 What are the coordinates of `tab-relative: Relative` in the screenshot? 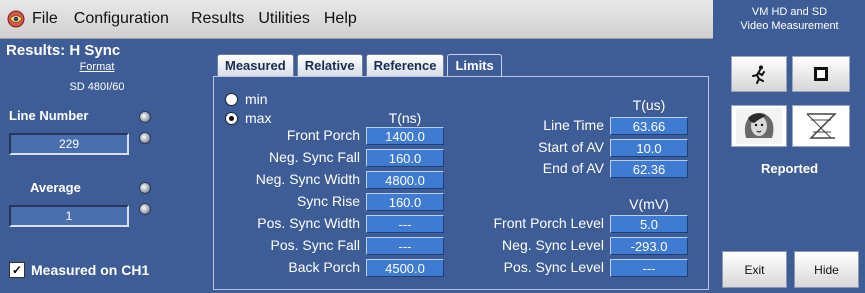 It's located at (329, 65).